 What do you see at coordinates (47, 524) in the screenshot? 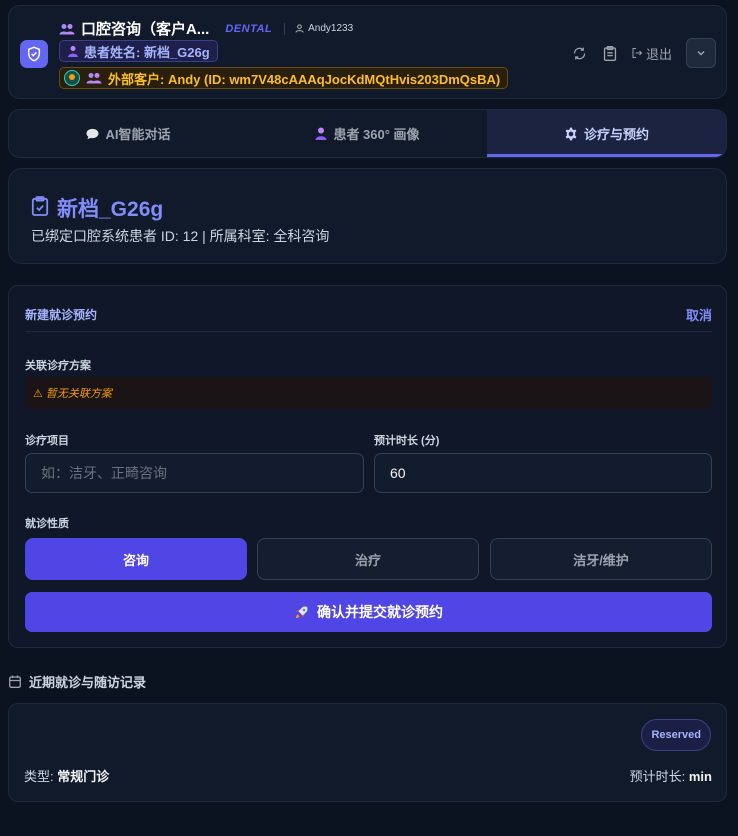
I see `nature-label: 就诊性质` at bounding box center [47, 524].